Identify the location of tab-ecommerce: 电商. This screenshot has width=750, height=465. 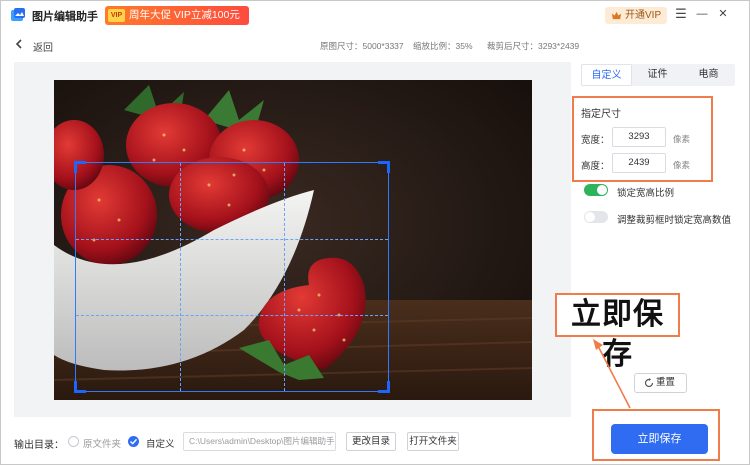
(708, 75).